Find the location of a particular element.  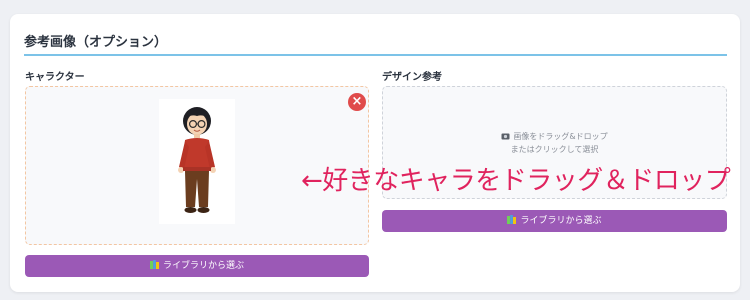

character-library-button: ライブラリから選ぶ is located at coordinates (197, 266).